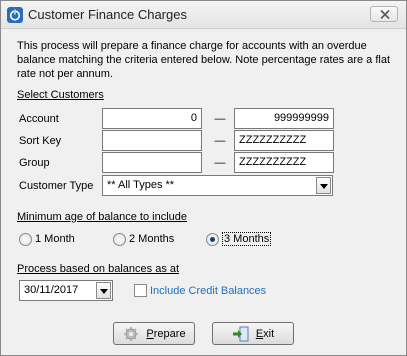  Describe the element at coordinates (220, 163) in the screenshot. I see `group-dash: —` at that location.